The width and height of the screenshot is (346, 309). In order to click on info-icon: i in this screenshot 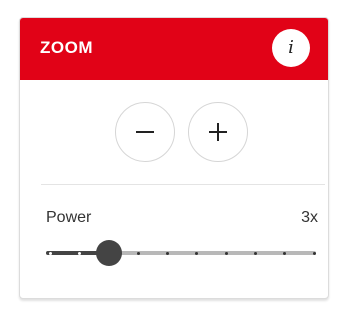, I will do `click(291, 47)`.